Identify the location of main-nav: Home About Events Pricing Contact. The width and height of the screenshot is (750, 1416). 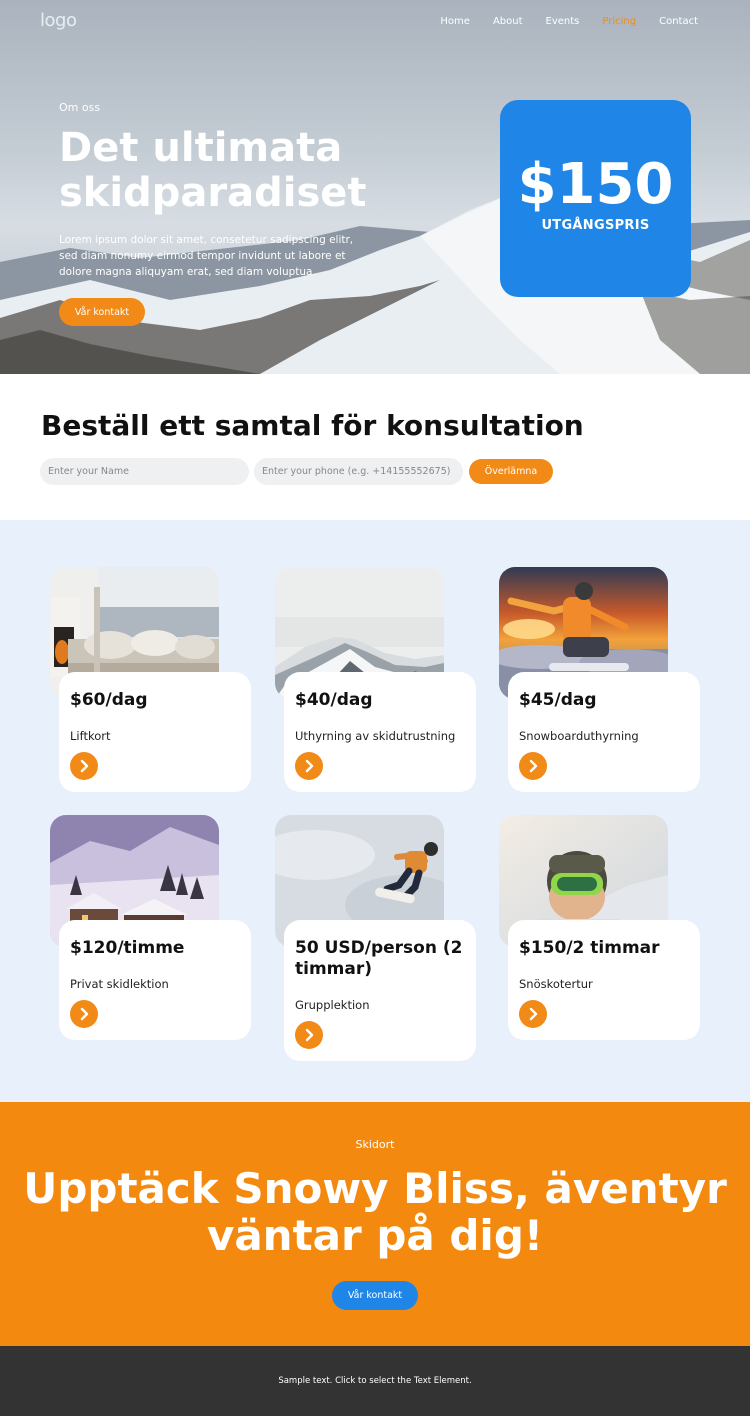
(569, 21).